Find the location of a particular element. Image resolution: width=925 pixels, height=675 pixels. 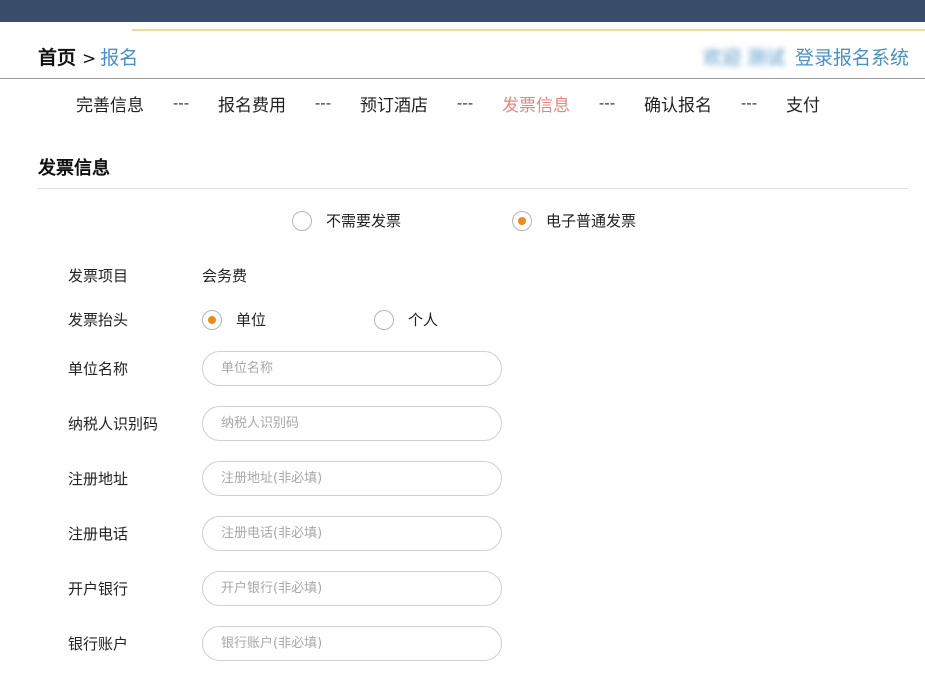

company-name-input is located at coordinates (352, 368).